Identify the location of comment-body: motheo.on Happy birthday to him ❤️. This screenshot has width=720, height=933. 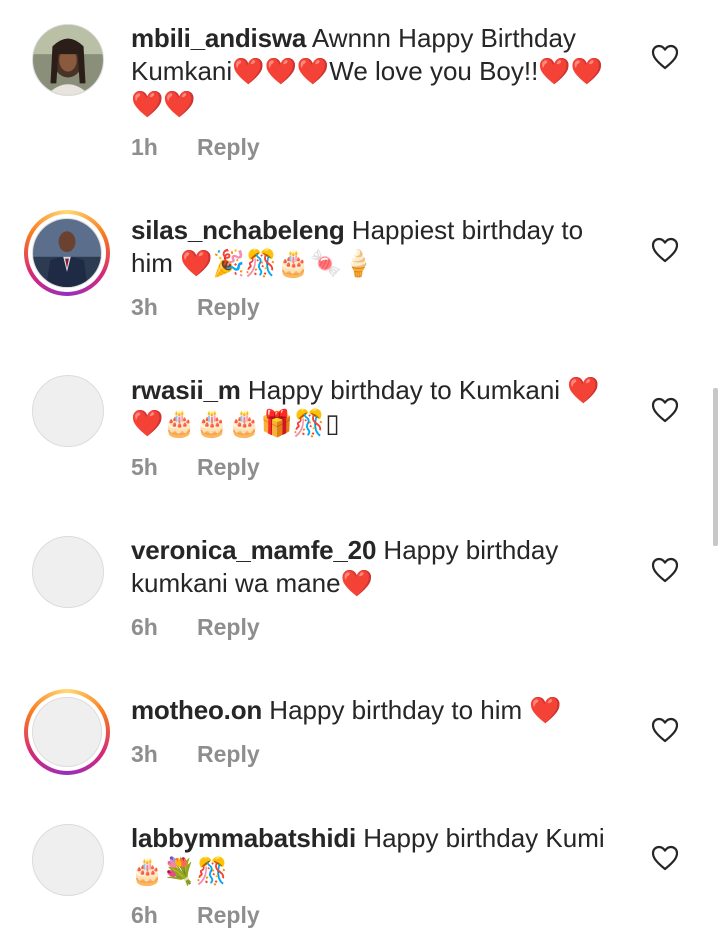
(376, 710).